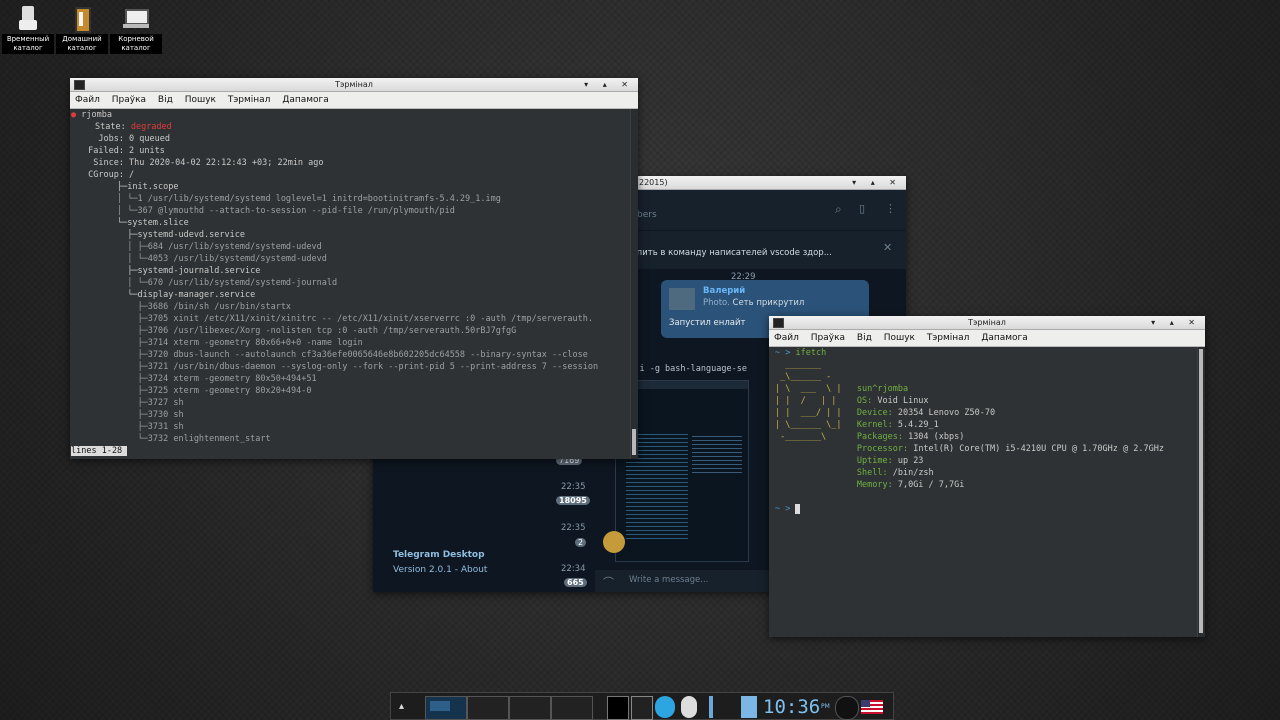 Image resolution: width=1280 pixels, height=720 pixels. Describe the element at coordinates (910, 473) in the screenshot. I see `fetch-value: /bin/zsh` at that location.